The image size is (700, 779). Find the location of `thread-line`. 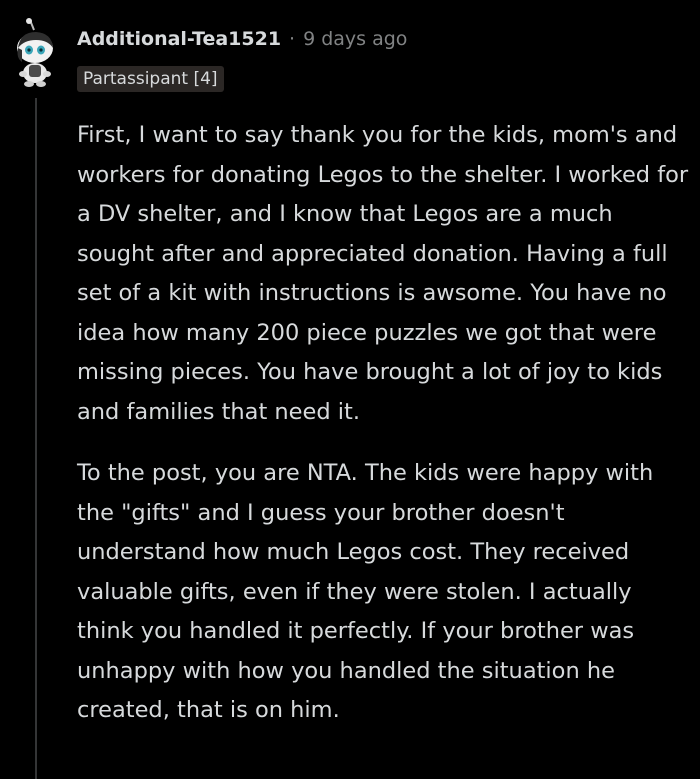

thread-line is located at coordinates (36, 438).